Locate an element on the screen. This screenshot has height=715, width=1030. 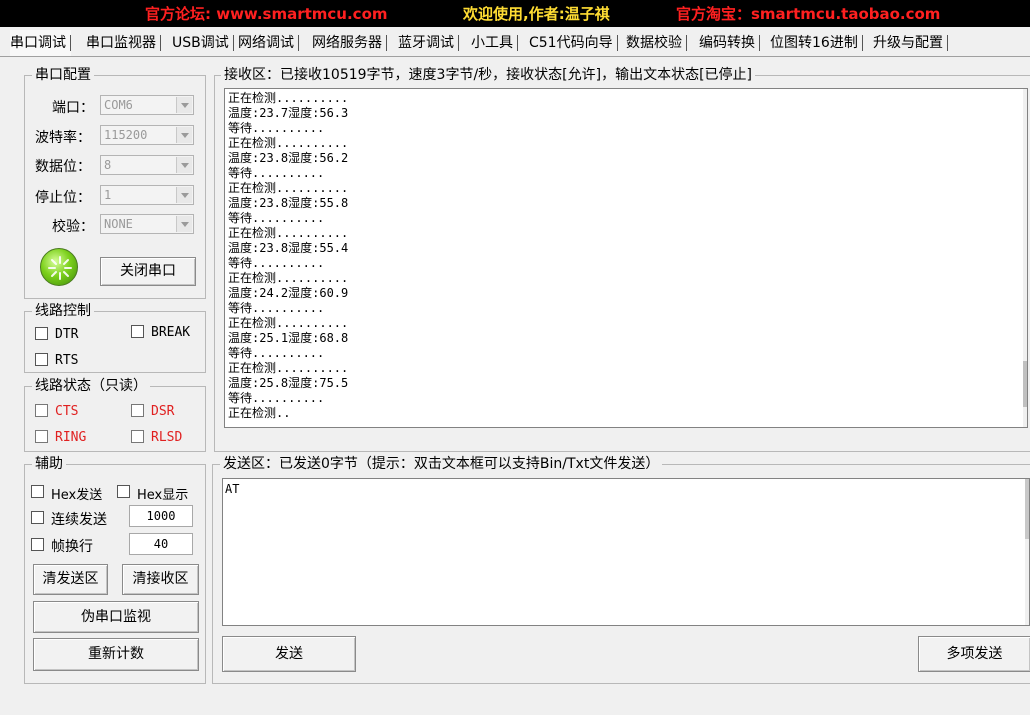
break-label: BREAK is located at coordinates (171, 332).